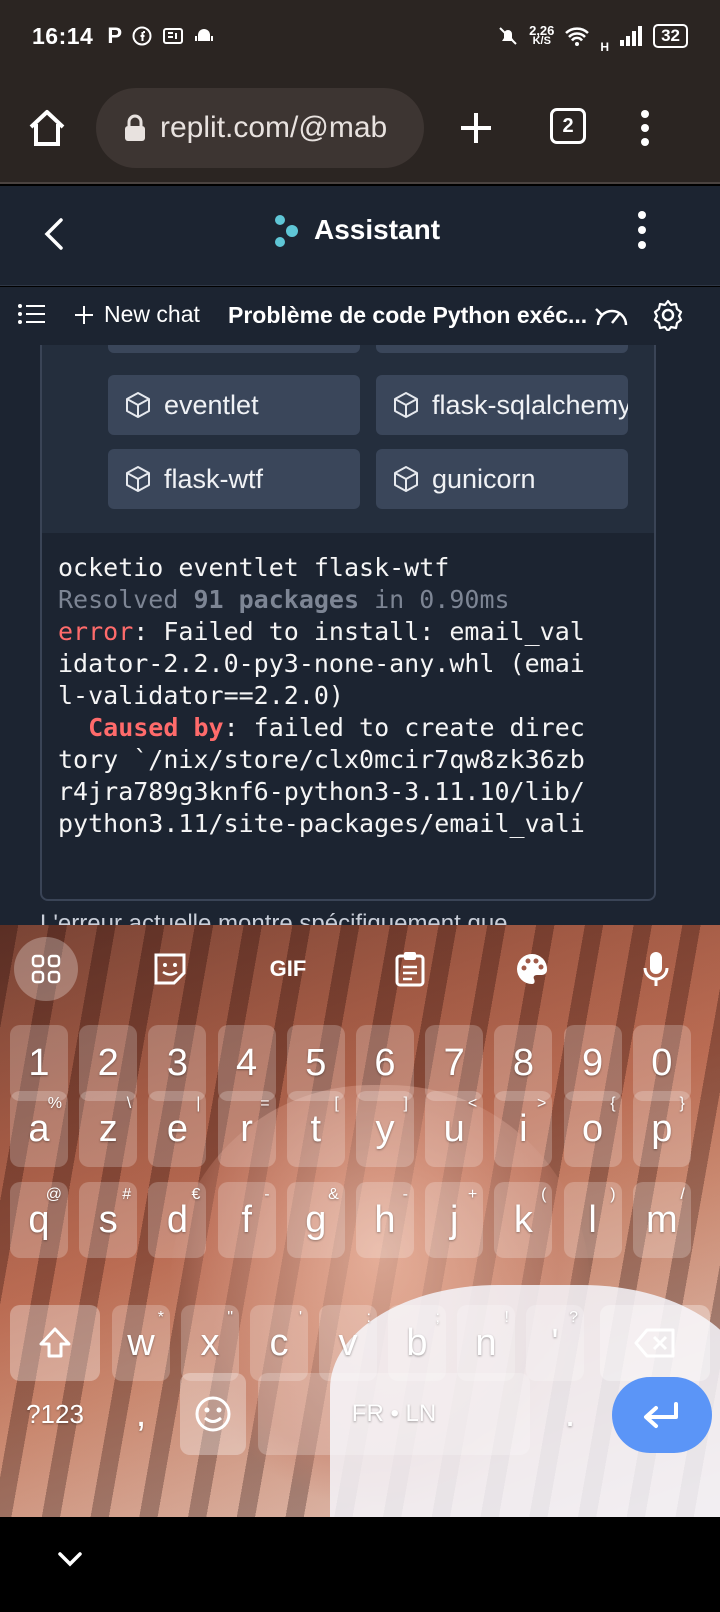  Describe the element at coordinates (405, 1194) in the screenshot. I see `key-secondary-label: -` at that location.